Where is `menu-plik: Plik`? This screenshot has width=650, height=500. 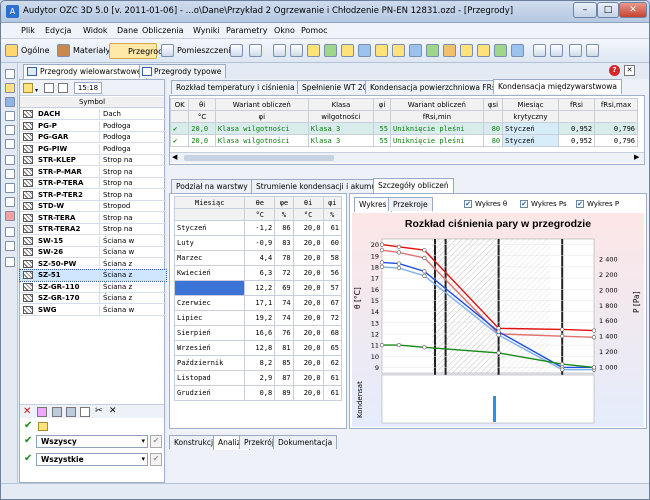 menu-plik: Plik is located at coordinates (28, 30).